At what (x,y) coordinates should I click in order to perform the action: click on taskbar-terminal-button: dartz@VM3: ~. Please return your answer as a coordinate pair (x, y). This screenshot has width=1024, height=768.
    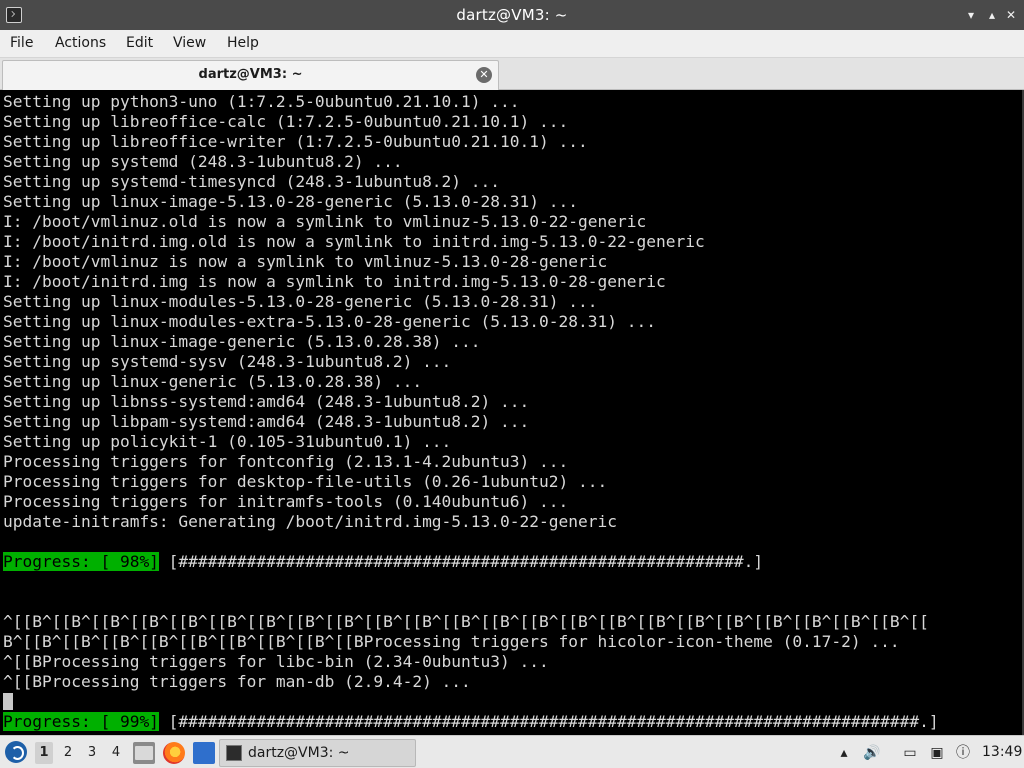
    Looking at the image, I should click on (317, 753).